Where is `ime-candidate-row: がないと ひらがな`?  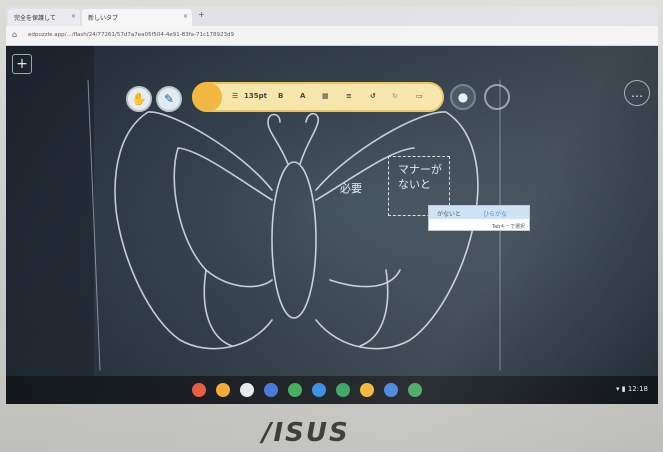
ime-candidate-row: がないと ひらがな is located at coordinates (479, 212).